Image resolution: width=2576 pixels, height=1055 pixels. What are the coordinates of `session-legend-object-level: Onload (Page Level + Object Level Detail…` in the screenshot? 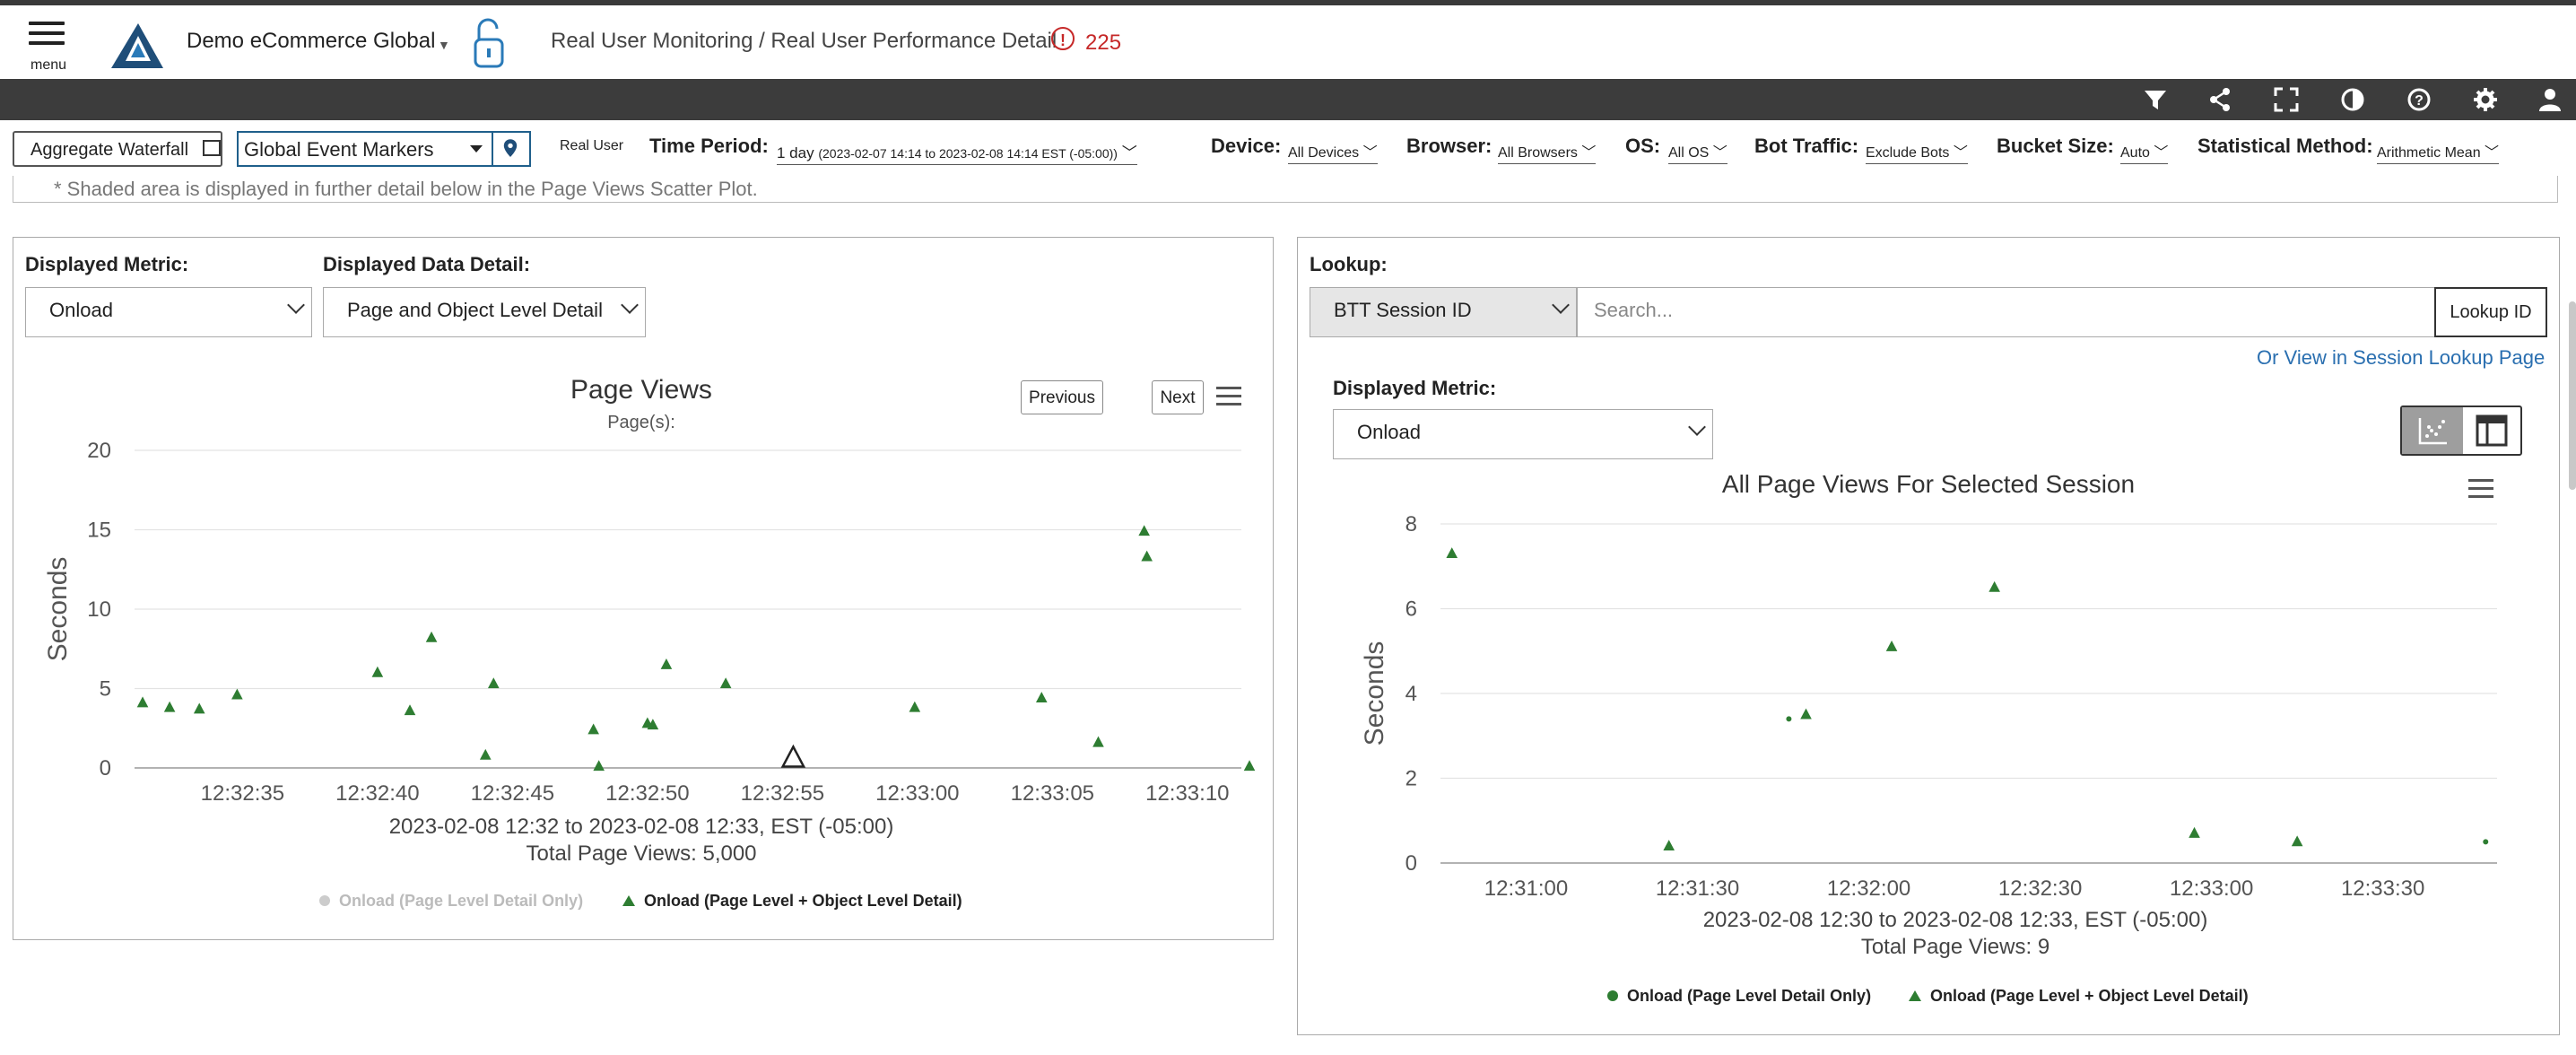 It's located at (2079, 996).